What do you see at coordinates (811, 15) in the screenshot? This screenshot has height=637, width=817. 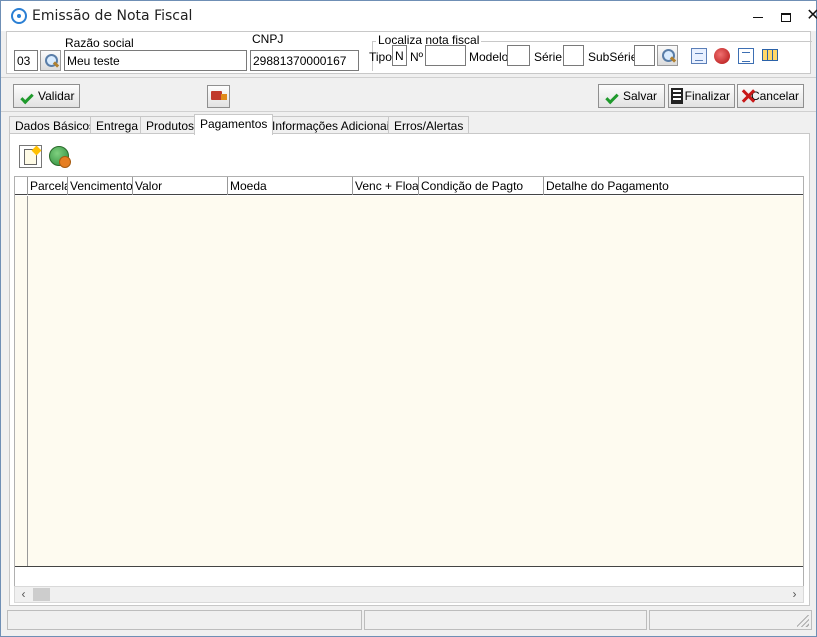 I see `close-icon: ✕` at bounding box center [811, 15].